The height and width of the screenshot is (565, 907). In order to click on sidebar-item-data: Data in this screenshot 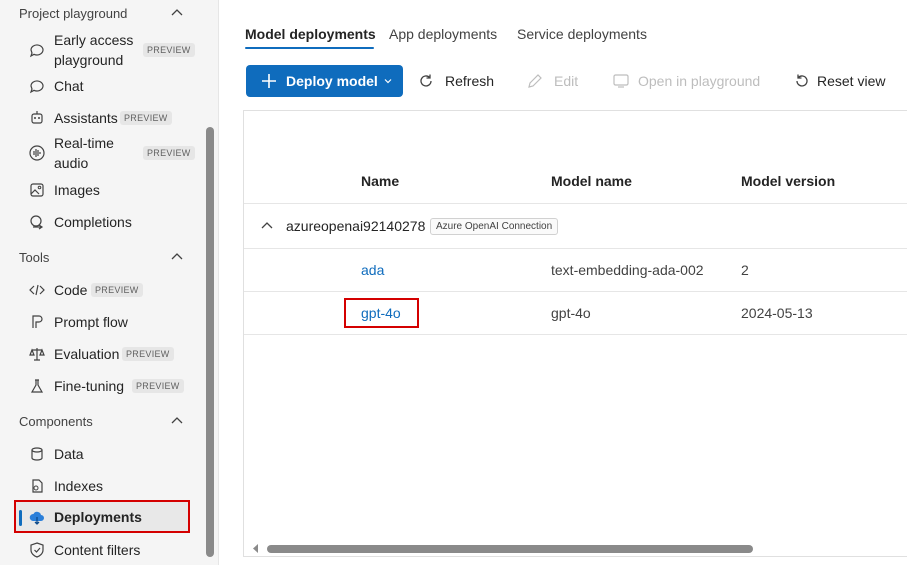, I will do `click(102, 454)`.